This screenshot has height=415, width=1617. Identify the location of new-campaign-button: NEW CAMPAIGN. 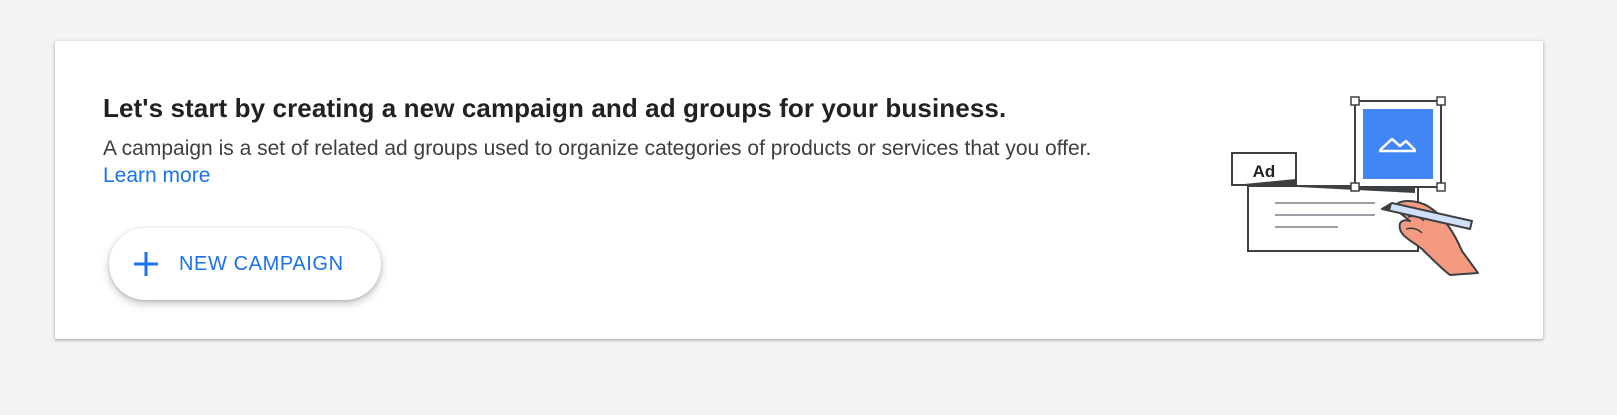
(245, 264).